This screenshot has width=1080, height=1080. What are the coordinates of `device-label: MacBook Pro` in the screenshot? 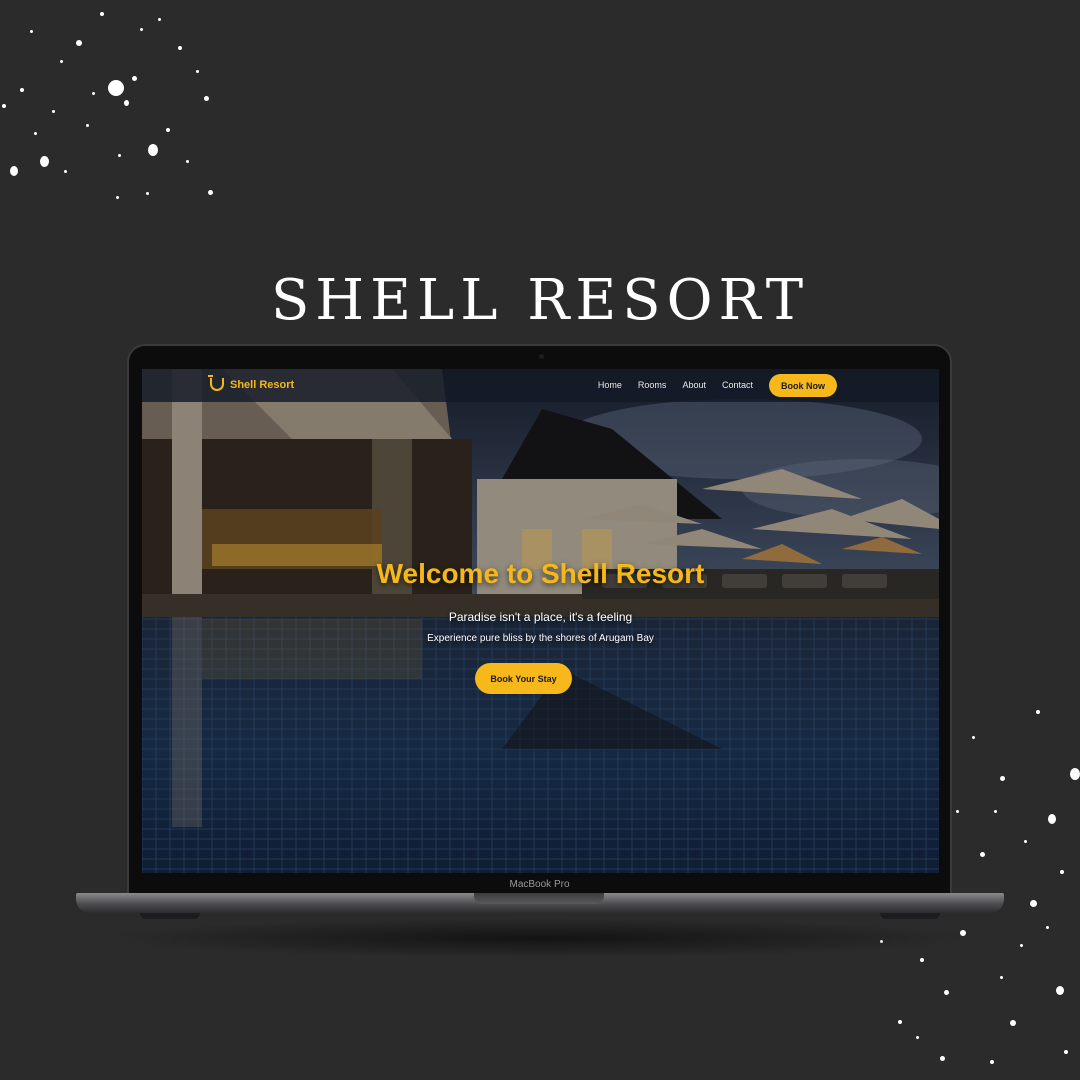 It's located at (539, 884).